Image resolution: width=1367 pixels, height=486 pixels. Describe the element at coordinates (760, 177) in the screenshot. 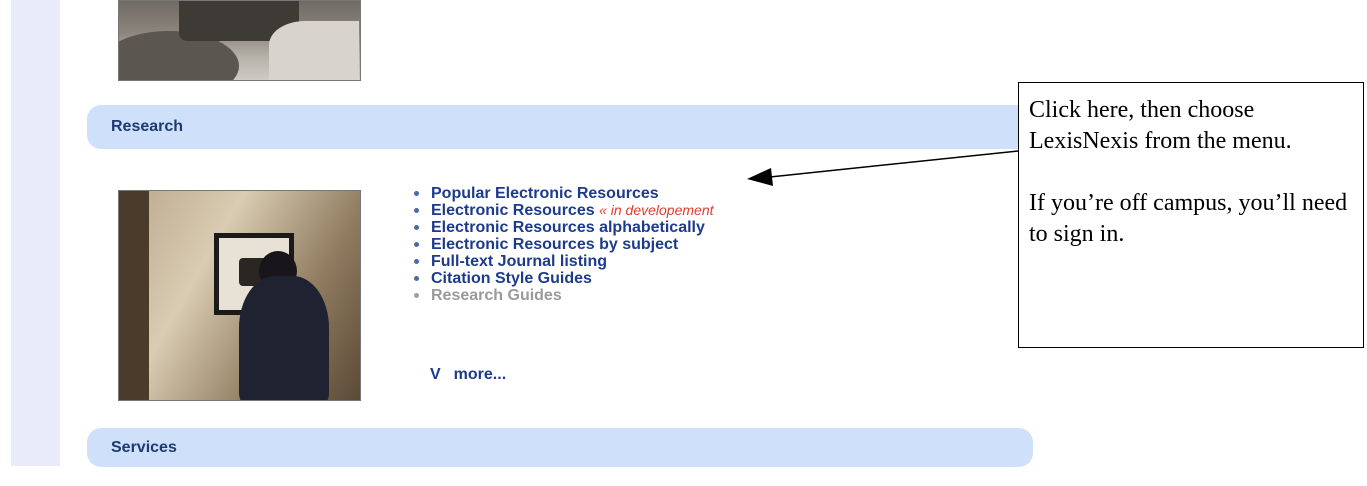

I see `arrow-head-icon` at that location.